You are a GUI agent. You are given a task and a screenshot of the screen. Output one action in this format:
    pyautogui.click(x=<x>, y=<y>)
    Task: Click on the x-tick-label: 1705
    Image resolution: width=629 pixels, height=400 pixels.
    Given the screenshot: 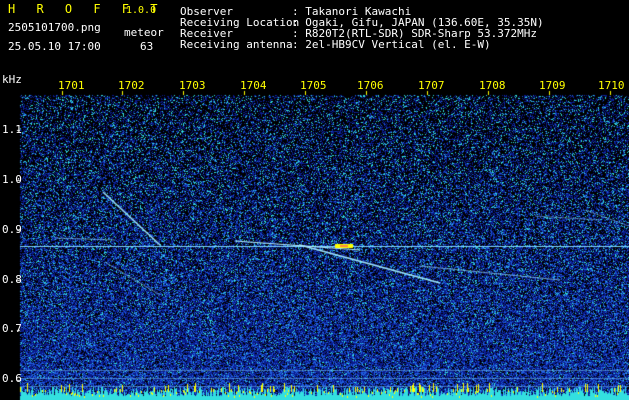 What is the action you would take?
    pyautogui.click(x=313, y=85)
    